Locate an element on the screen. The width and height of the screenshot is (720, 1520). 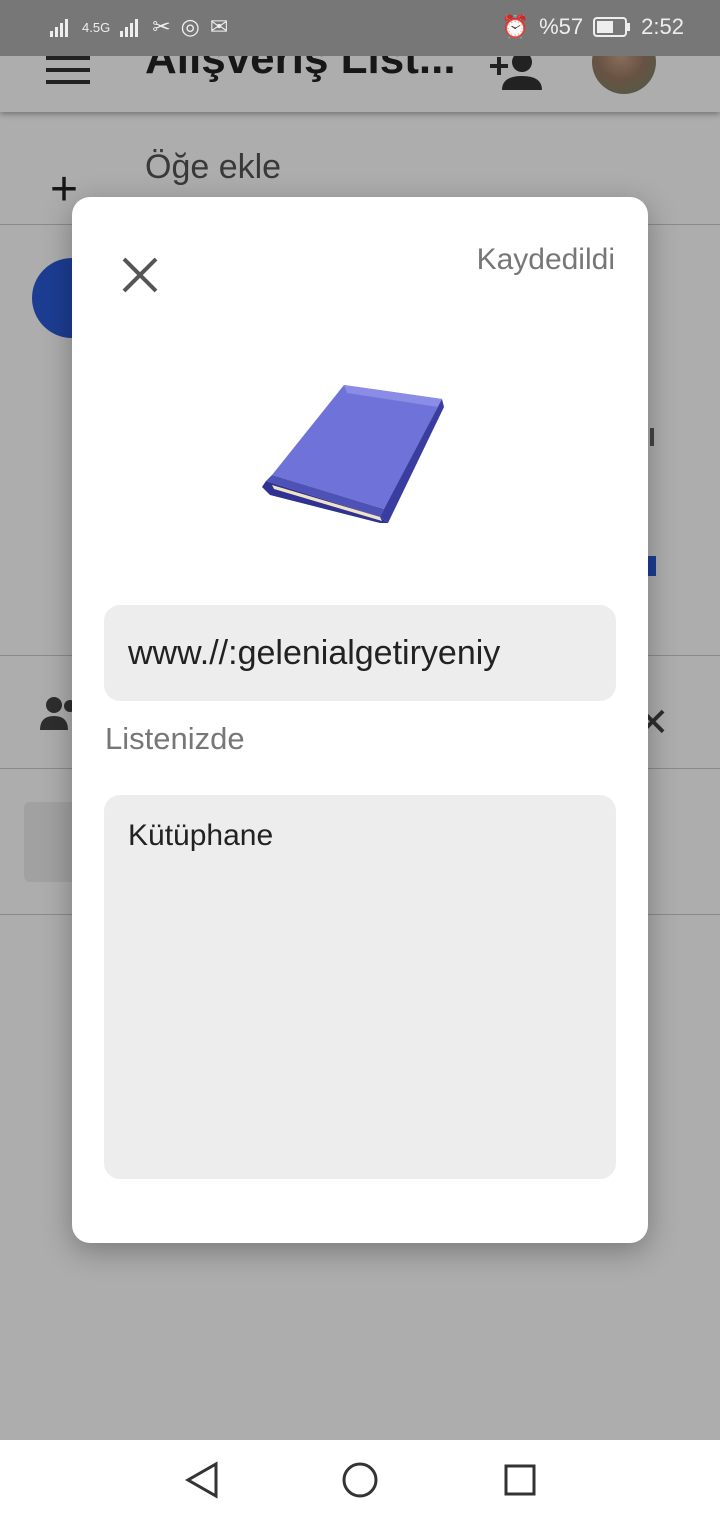
navigation-bar is located at coordinates (360, 1480).